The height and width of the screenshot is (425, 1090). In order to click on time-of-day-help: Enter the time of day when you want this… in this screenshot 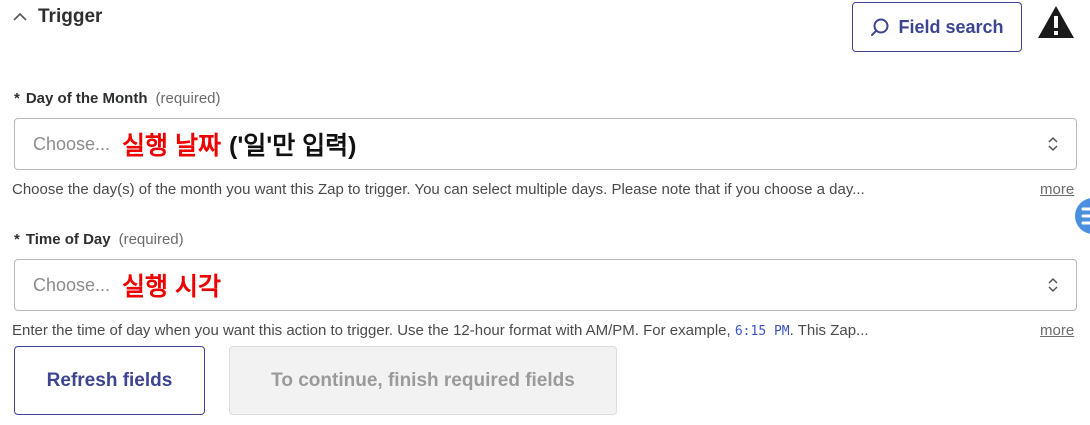, I will do `click(440, 330)`.